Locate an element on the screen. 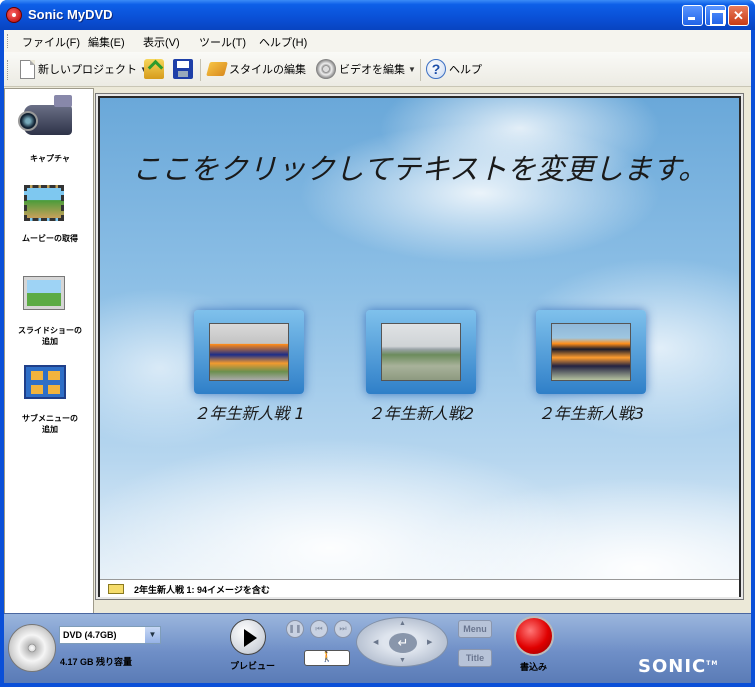 The width and height of the screenshot is (755, 687). brand-text: SONIC is located at coordinates (672, 666).